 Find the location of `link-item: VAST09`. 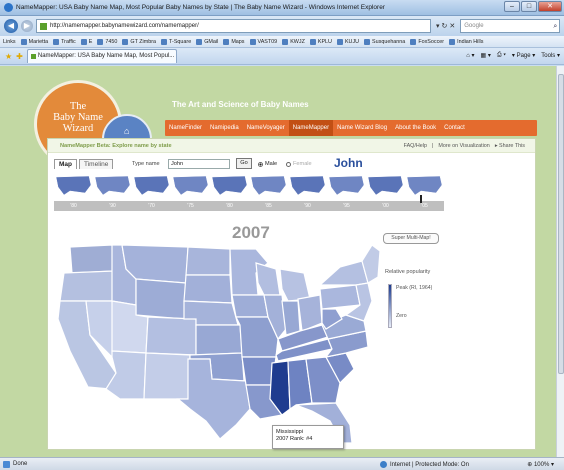

link-item: VAST09 is located at coordinates (263, 41).